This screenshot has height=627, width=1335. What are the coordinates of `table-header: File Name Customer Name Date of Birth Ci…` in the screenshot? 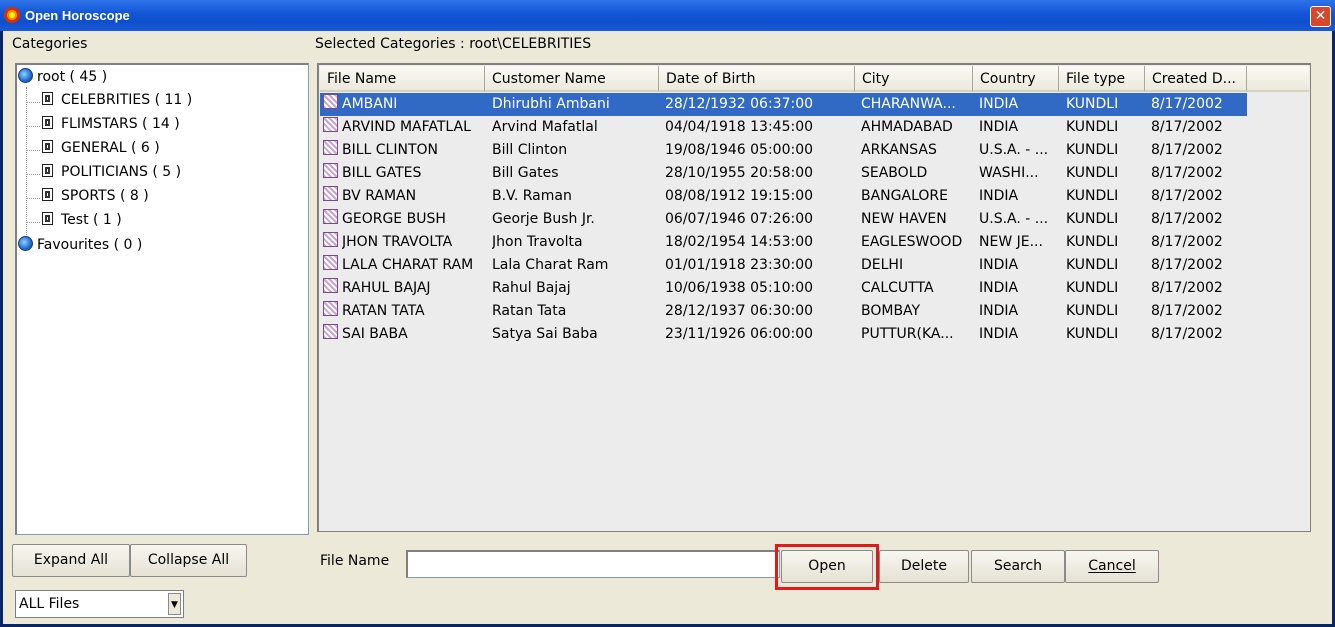 It's located at (814, 79).